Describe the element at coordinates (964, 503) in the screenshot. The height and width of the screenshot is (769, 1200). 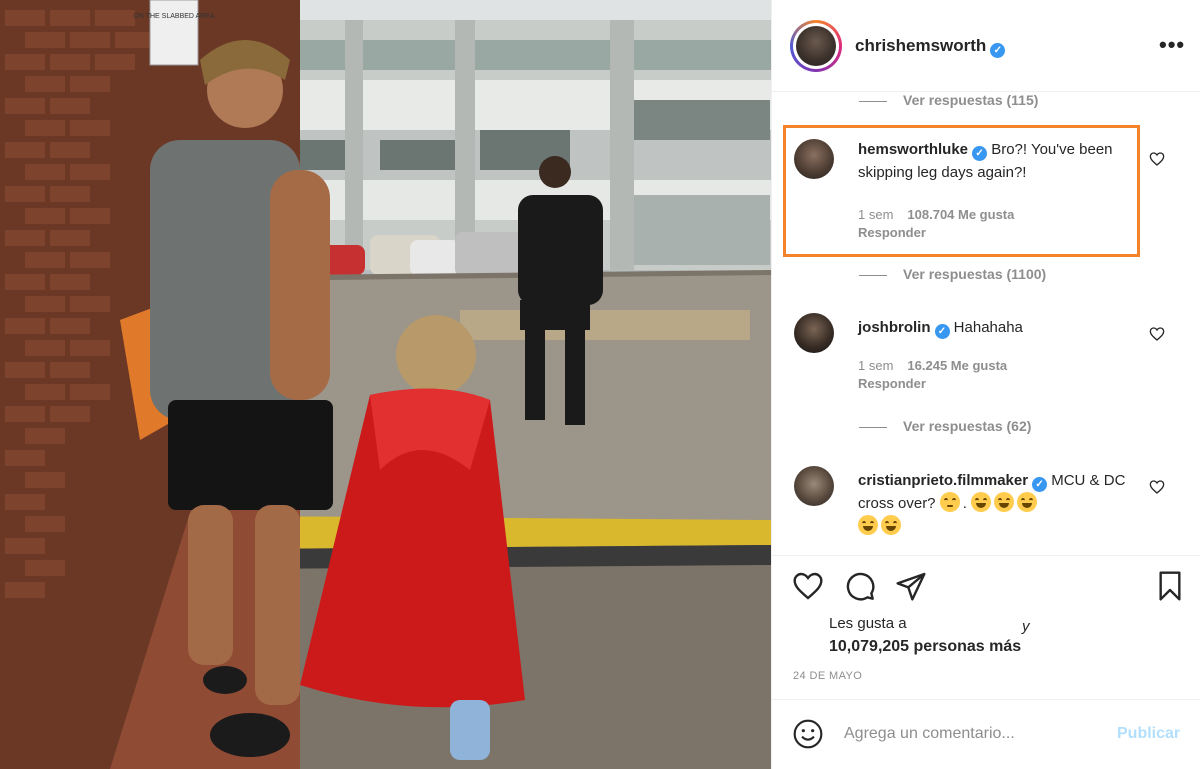
I see `comment-content-end: .` at that location.